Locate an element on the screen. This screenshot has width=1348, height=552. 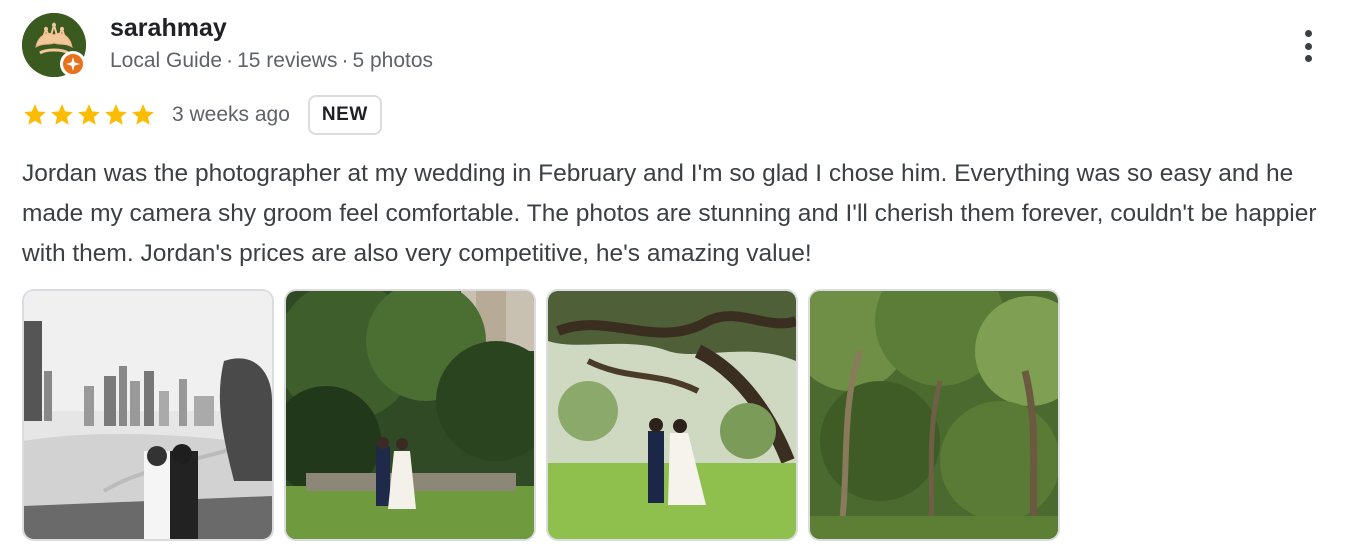
review-count: 15 reviews is located at coordinates (287, 60).